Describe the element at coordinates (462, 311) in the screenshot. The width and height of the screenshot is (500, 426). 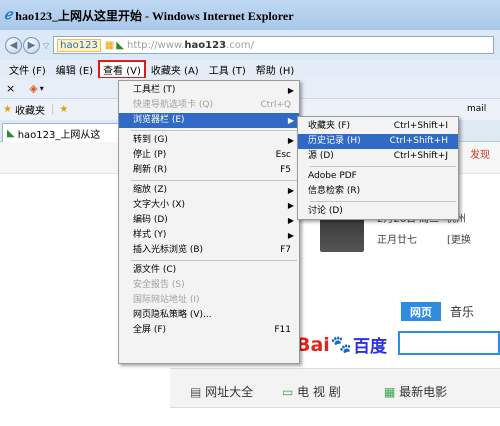
I see `search-tab-music: 音乐` at that location.